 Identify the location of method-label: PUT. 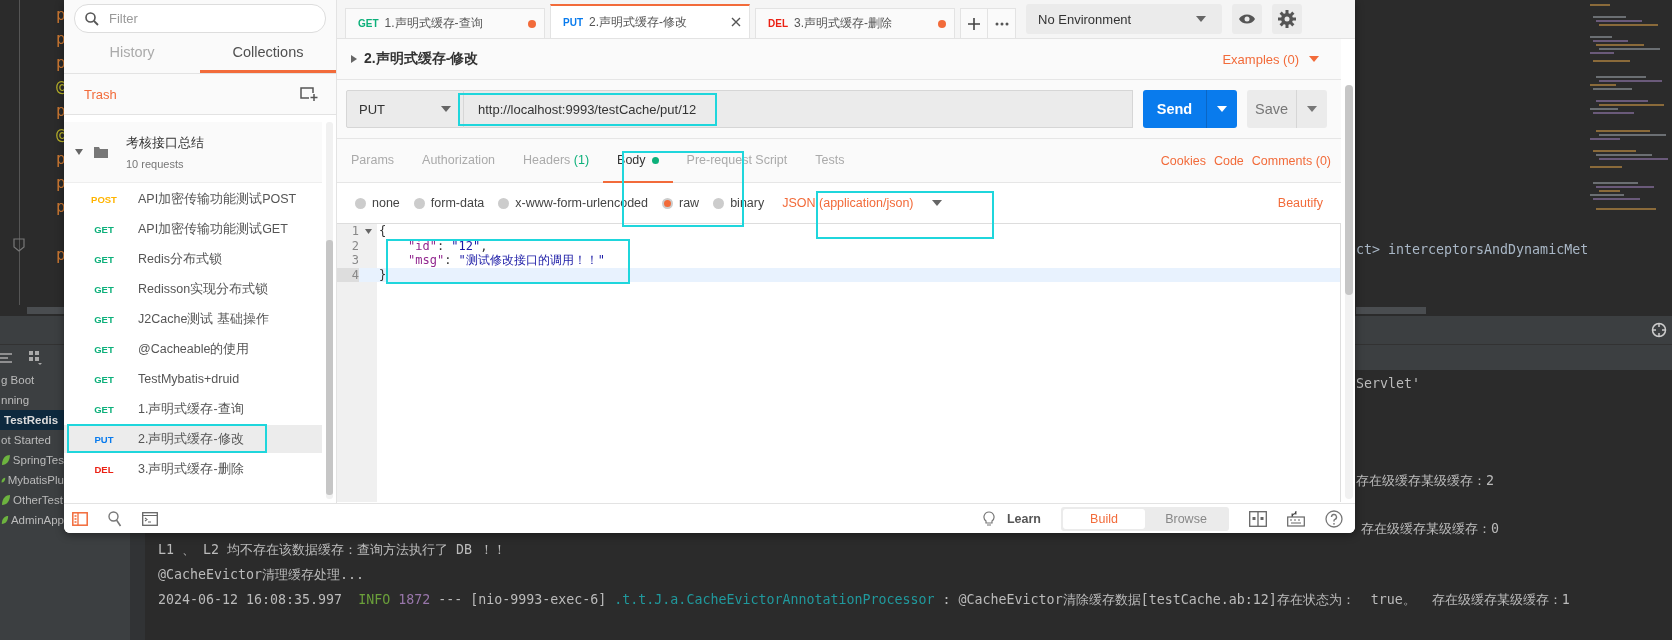
(104, 439).